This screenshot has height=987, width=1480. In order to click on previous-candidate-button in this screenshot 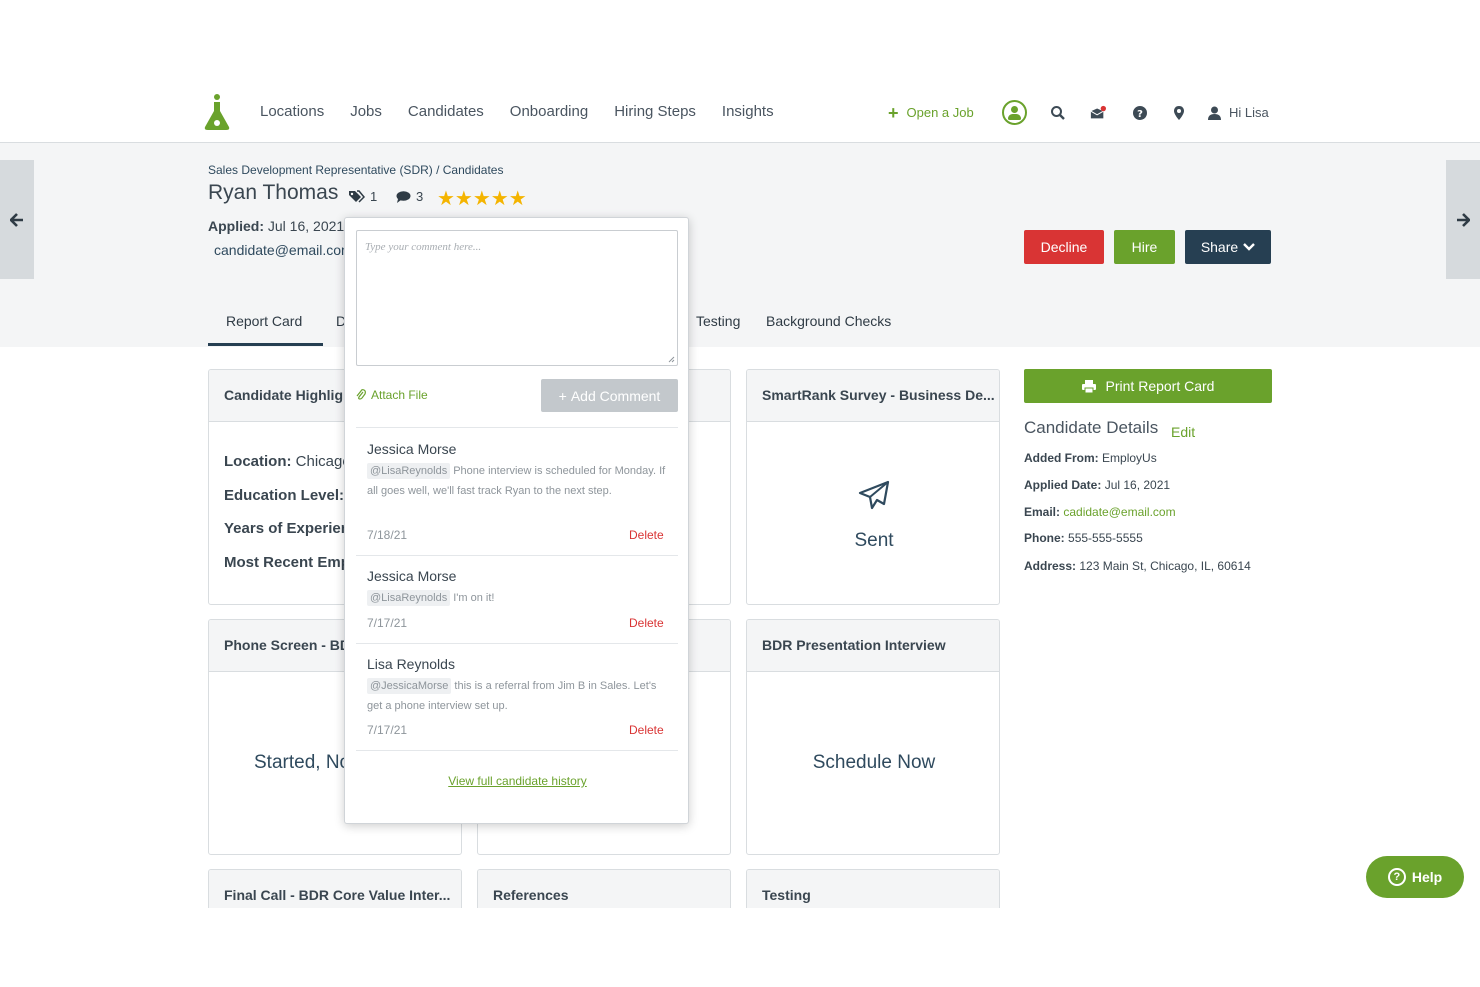, I will do `click(17, 219)`.